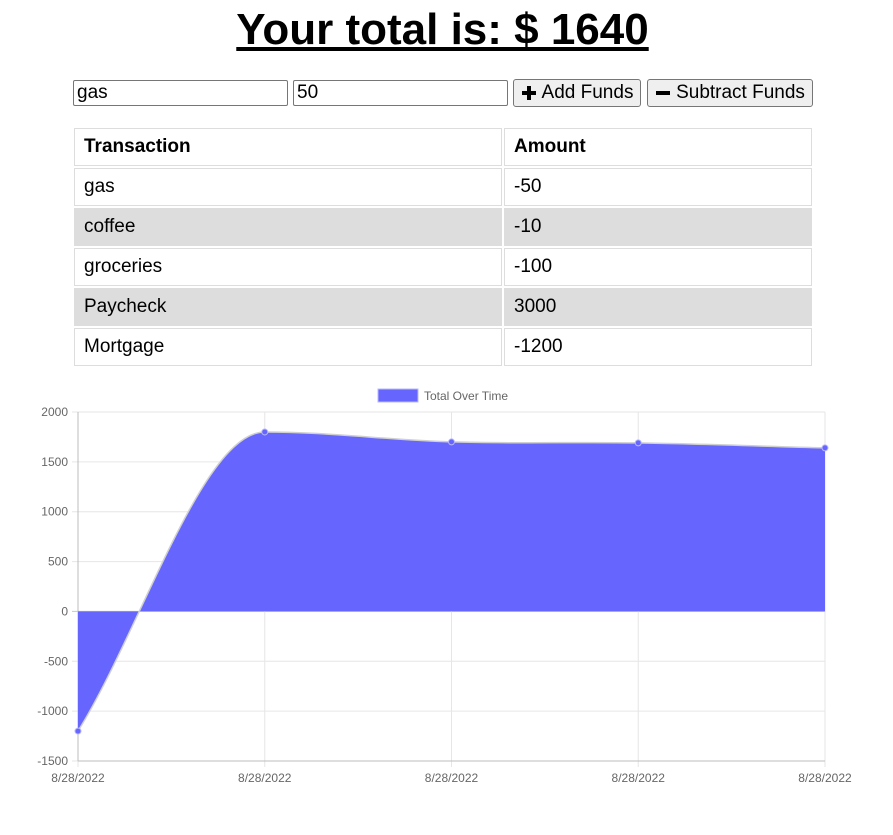 This screenshot has width=893, height=835. Describe the element at coordinates (288, 307) in the screenshot. I see `transaction-name-cell: Paycheck` at that location.